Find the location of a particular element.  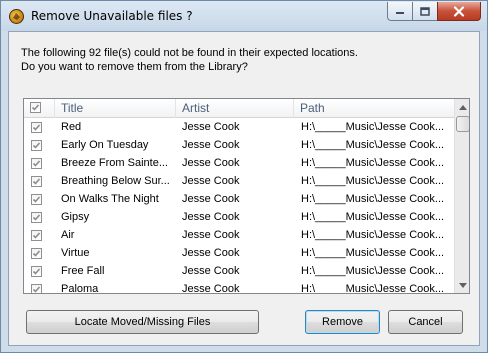

list-header: Title Artist Path is located at coordinates (239, 108).